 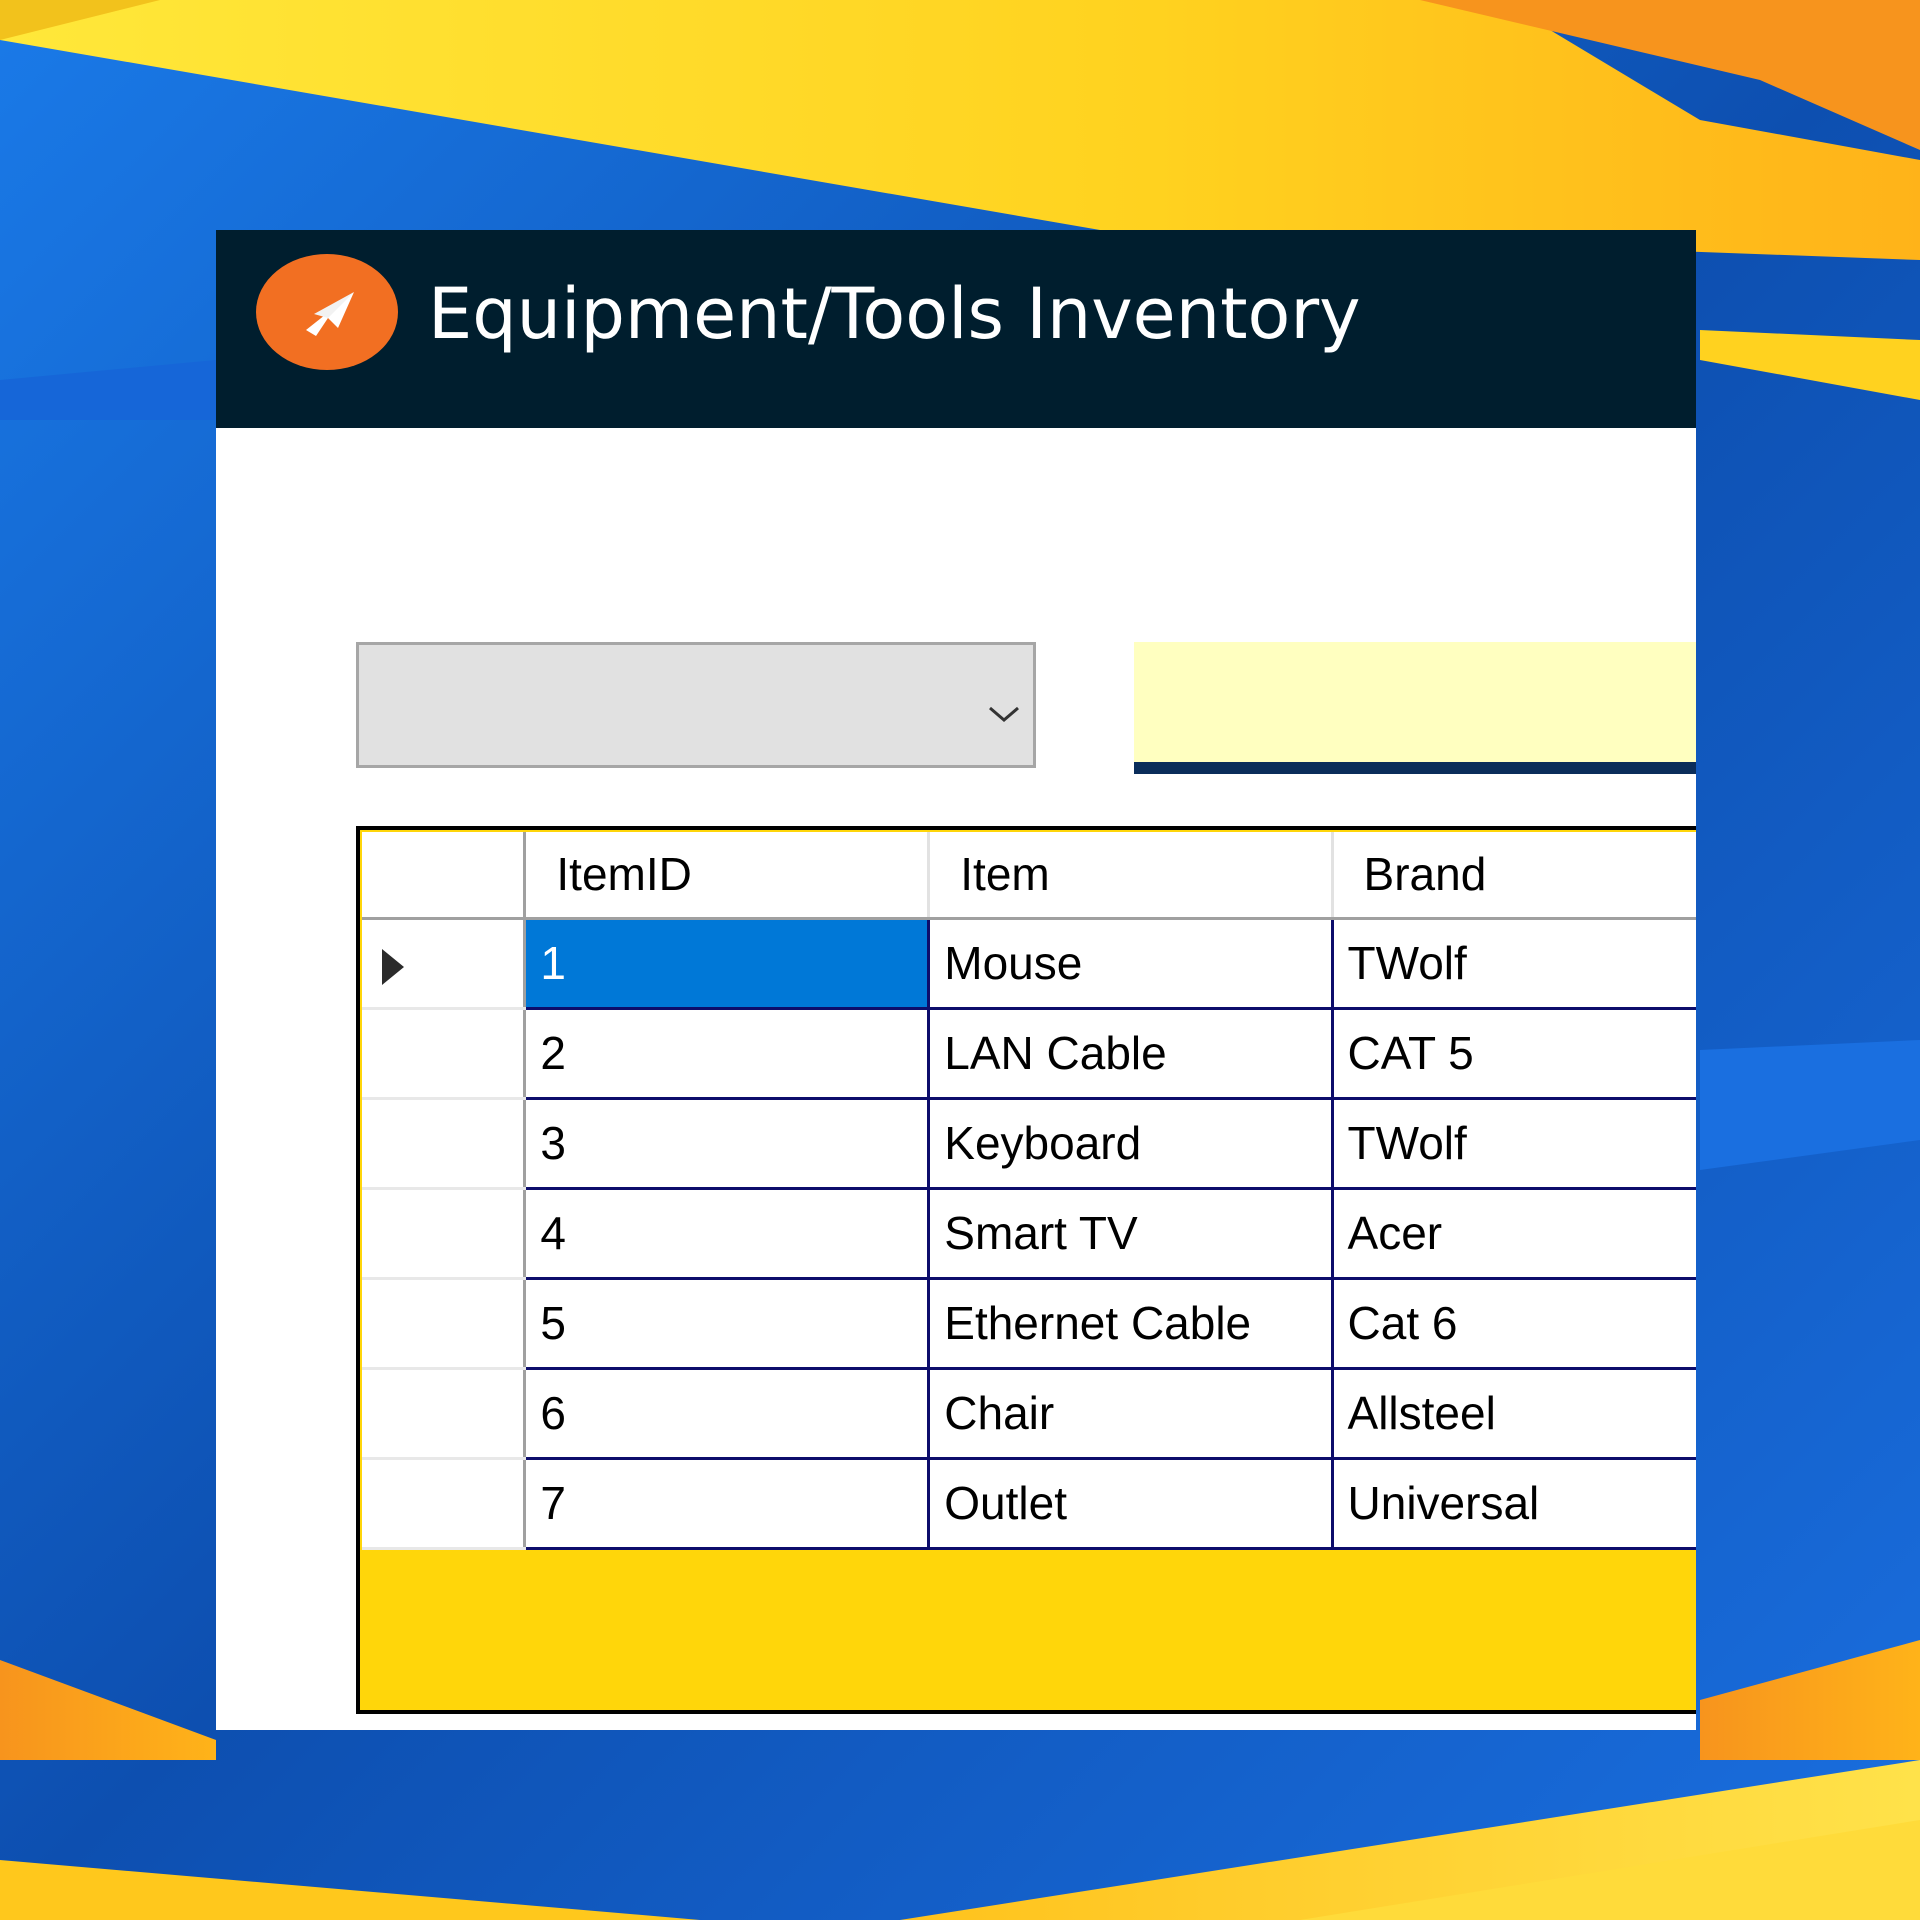 What do you see at coordinates (1513, 1053) in the screenshot?
I see `cell-brand: CAT 5` at bounding box center [1513, 1053].